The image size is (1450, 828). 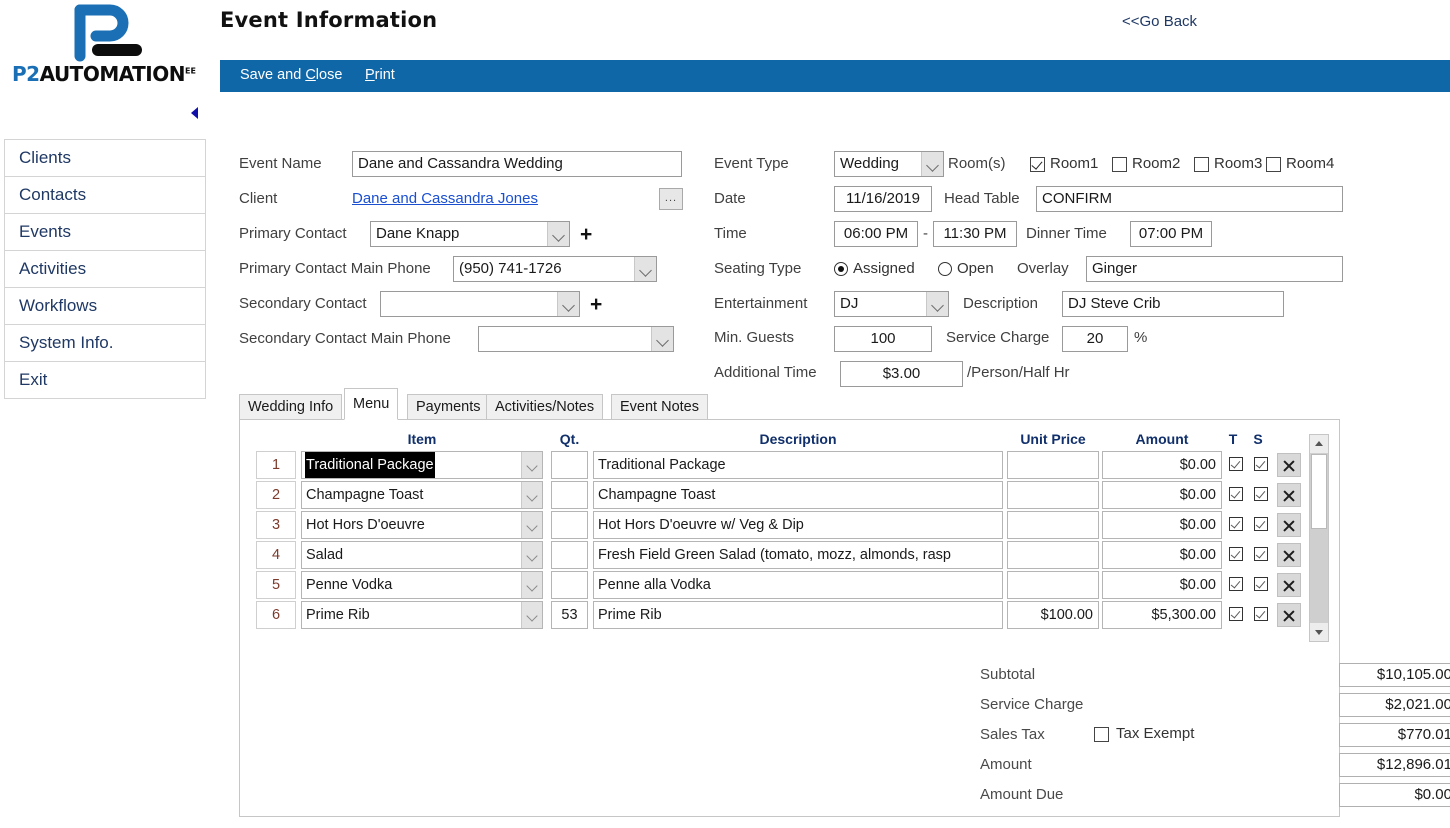 What do you see at coordinates (569, 615) in the screenshot?
I see `row-qty-input: 53` at bounding box center [569, 615].